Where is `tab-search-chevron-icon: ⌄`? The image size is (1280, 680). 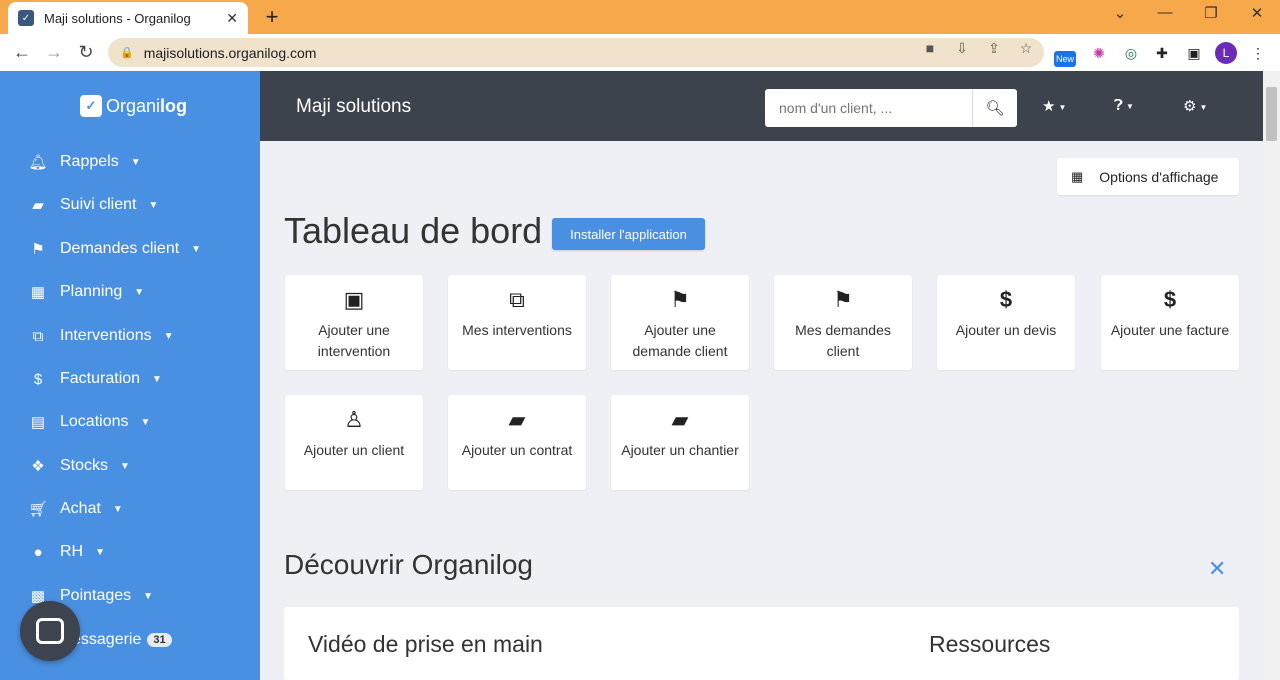
tab-search-chevron-icon: ⌄ is located at coordinates (1120, 13).